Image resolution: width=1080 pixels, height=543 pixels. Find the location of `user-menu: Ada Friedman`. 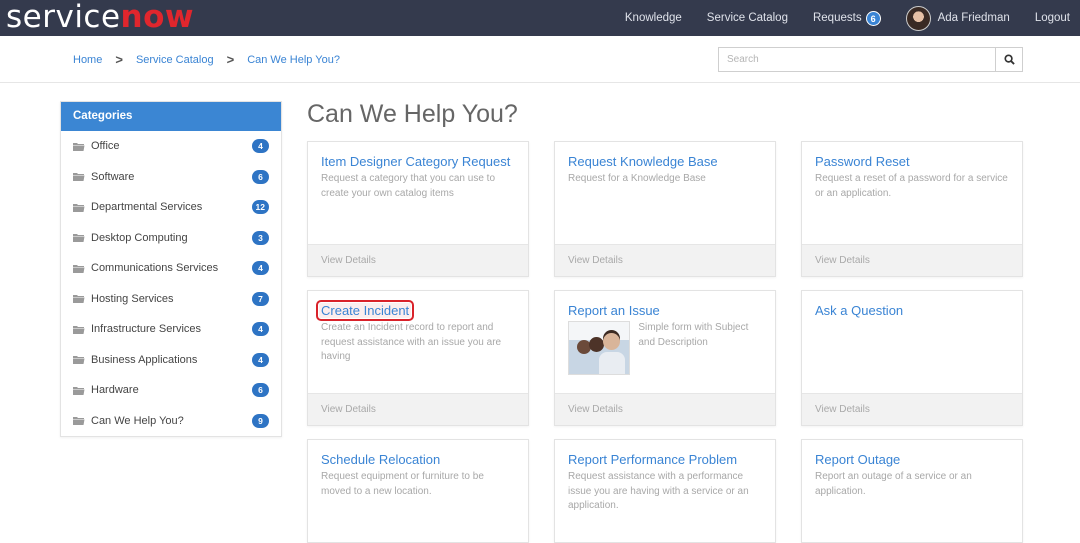

user-menu: Ada Friedman is located at coordinates (957, 18).